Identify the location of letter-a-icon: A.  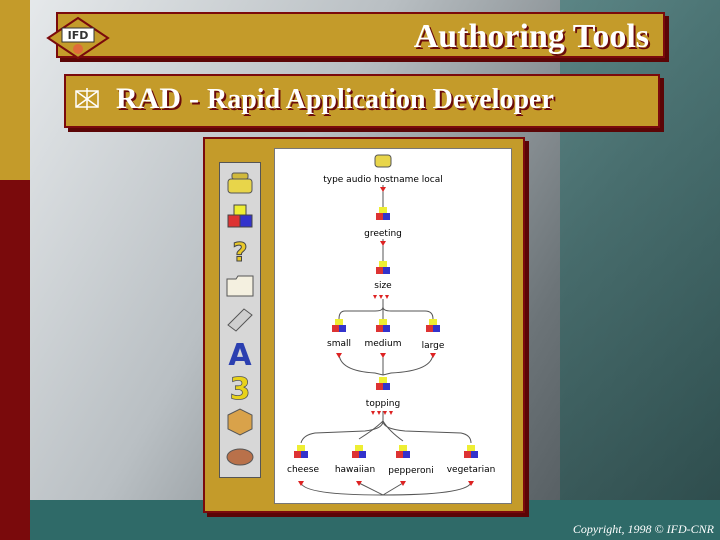
(240, 353).